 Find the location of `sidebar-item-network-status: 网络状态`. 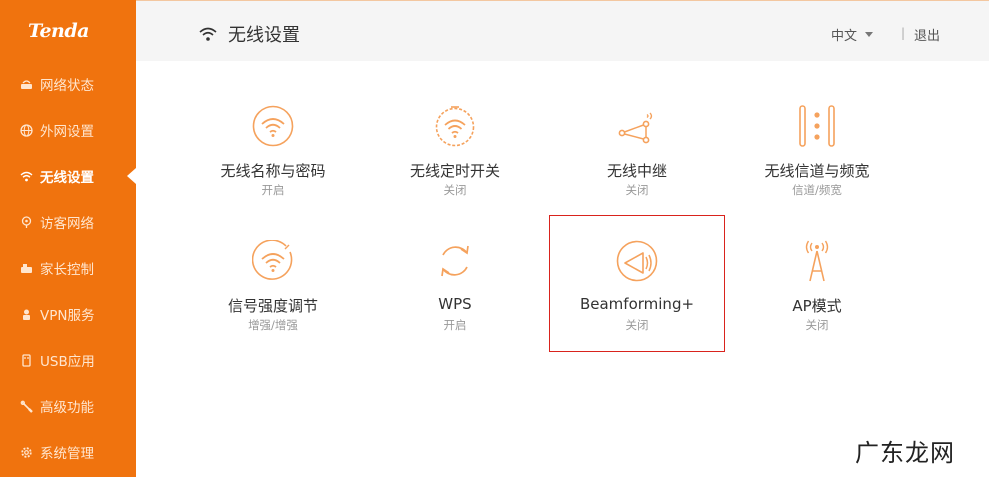

sidebar-item-network-status: 网络状态 is located at coordinates (68, 84).